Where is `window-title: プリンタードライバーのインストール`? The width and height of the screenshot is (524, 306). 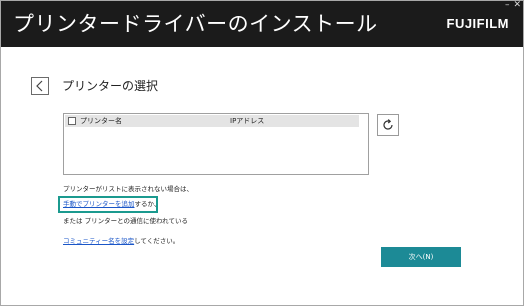
window-title: プリンタードライバーのインストール is located at coordinates (195, 24).